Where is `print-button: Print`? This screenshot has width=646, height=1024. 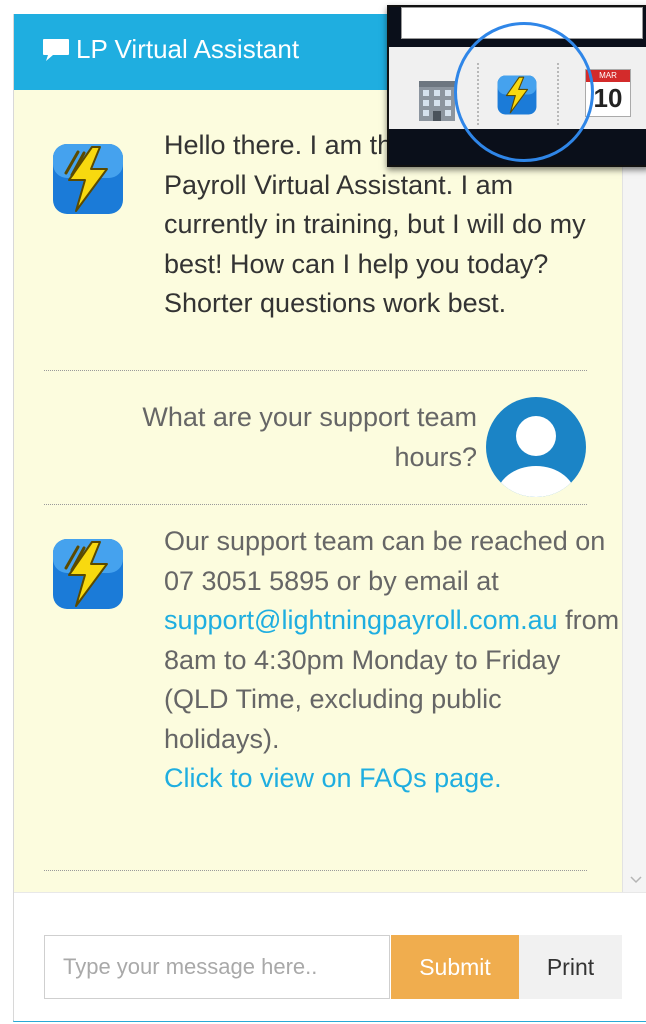 print-button: Print is located at coordinates (570, 967).